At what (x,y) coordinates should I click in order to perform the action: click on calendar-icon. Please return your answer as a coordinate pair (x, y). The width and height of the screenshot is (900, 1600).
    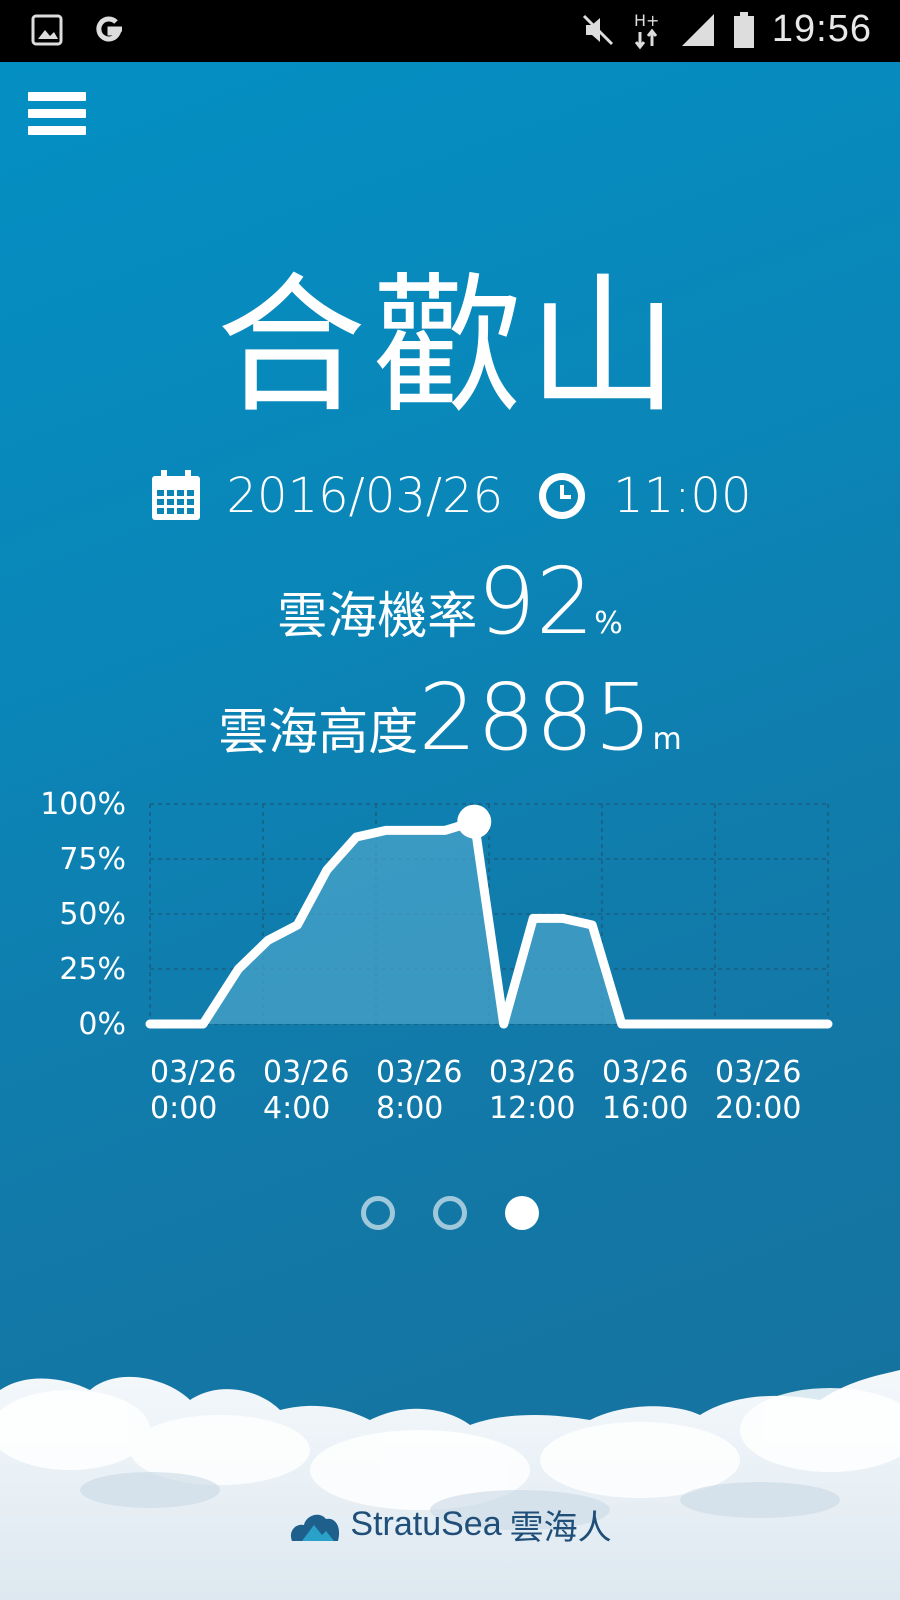
    Looking at the image, I should click on (175, 495).